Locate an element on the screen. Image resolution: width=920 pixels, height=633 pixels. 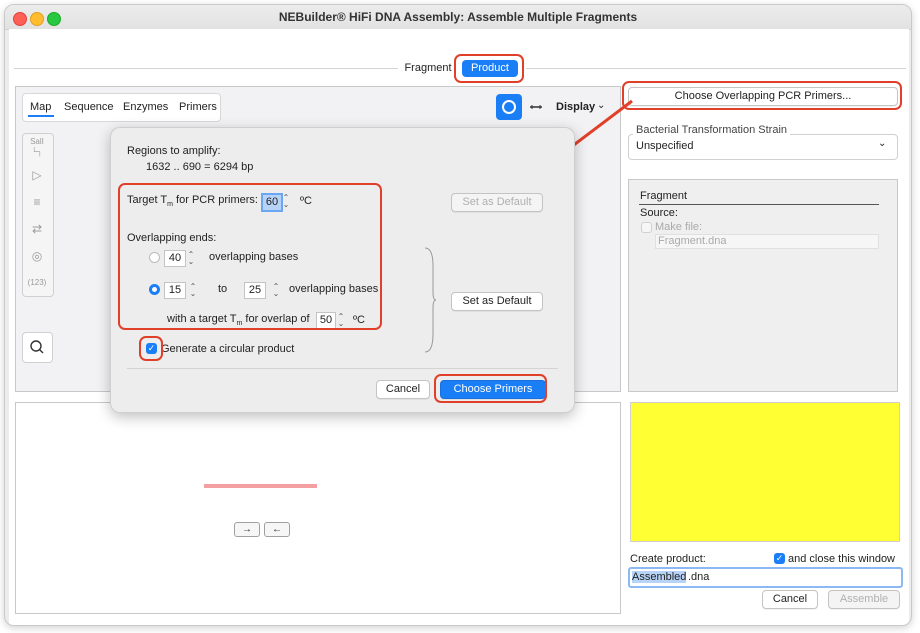
popover-cancel-button: Cancel is located at coordinates (403, 389).